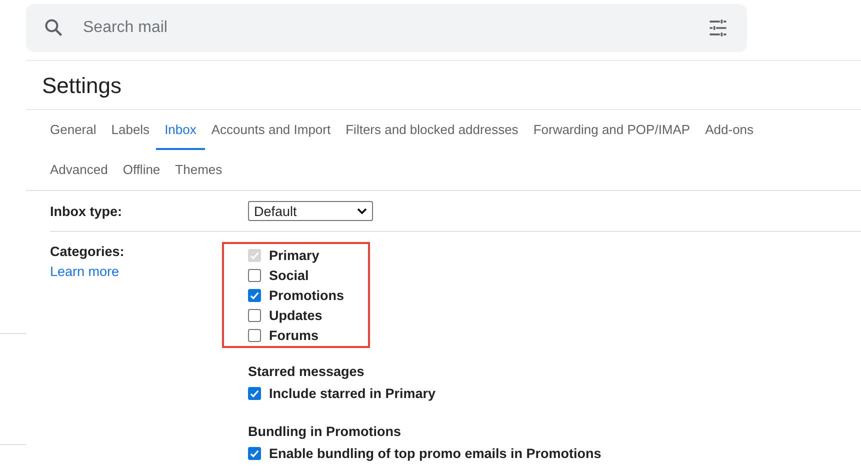  Describe the element at coordinates (306, 295) in the screenshot. I see `category-label: Promotions` at that location.